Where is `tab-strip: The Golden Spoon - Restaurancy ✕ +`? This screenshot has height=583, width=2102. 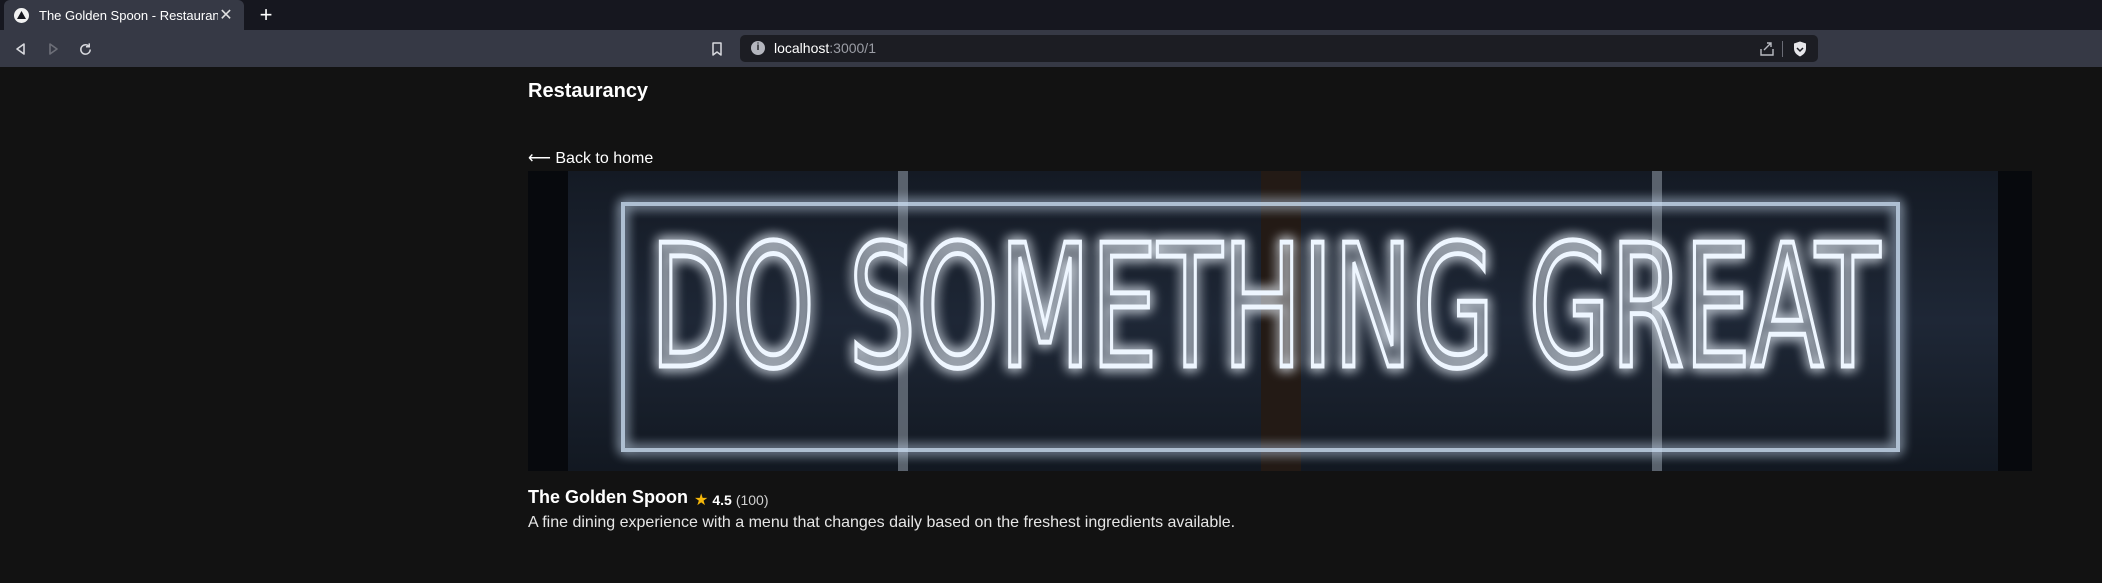
tab-strip: The Golden Spoon - Restaurancy ✕ + is located at coordinates (1051, 15).